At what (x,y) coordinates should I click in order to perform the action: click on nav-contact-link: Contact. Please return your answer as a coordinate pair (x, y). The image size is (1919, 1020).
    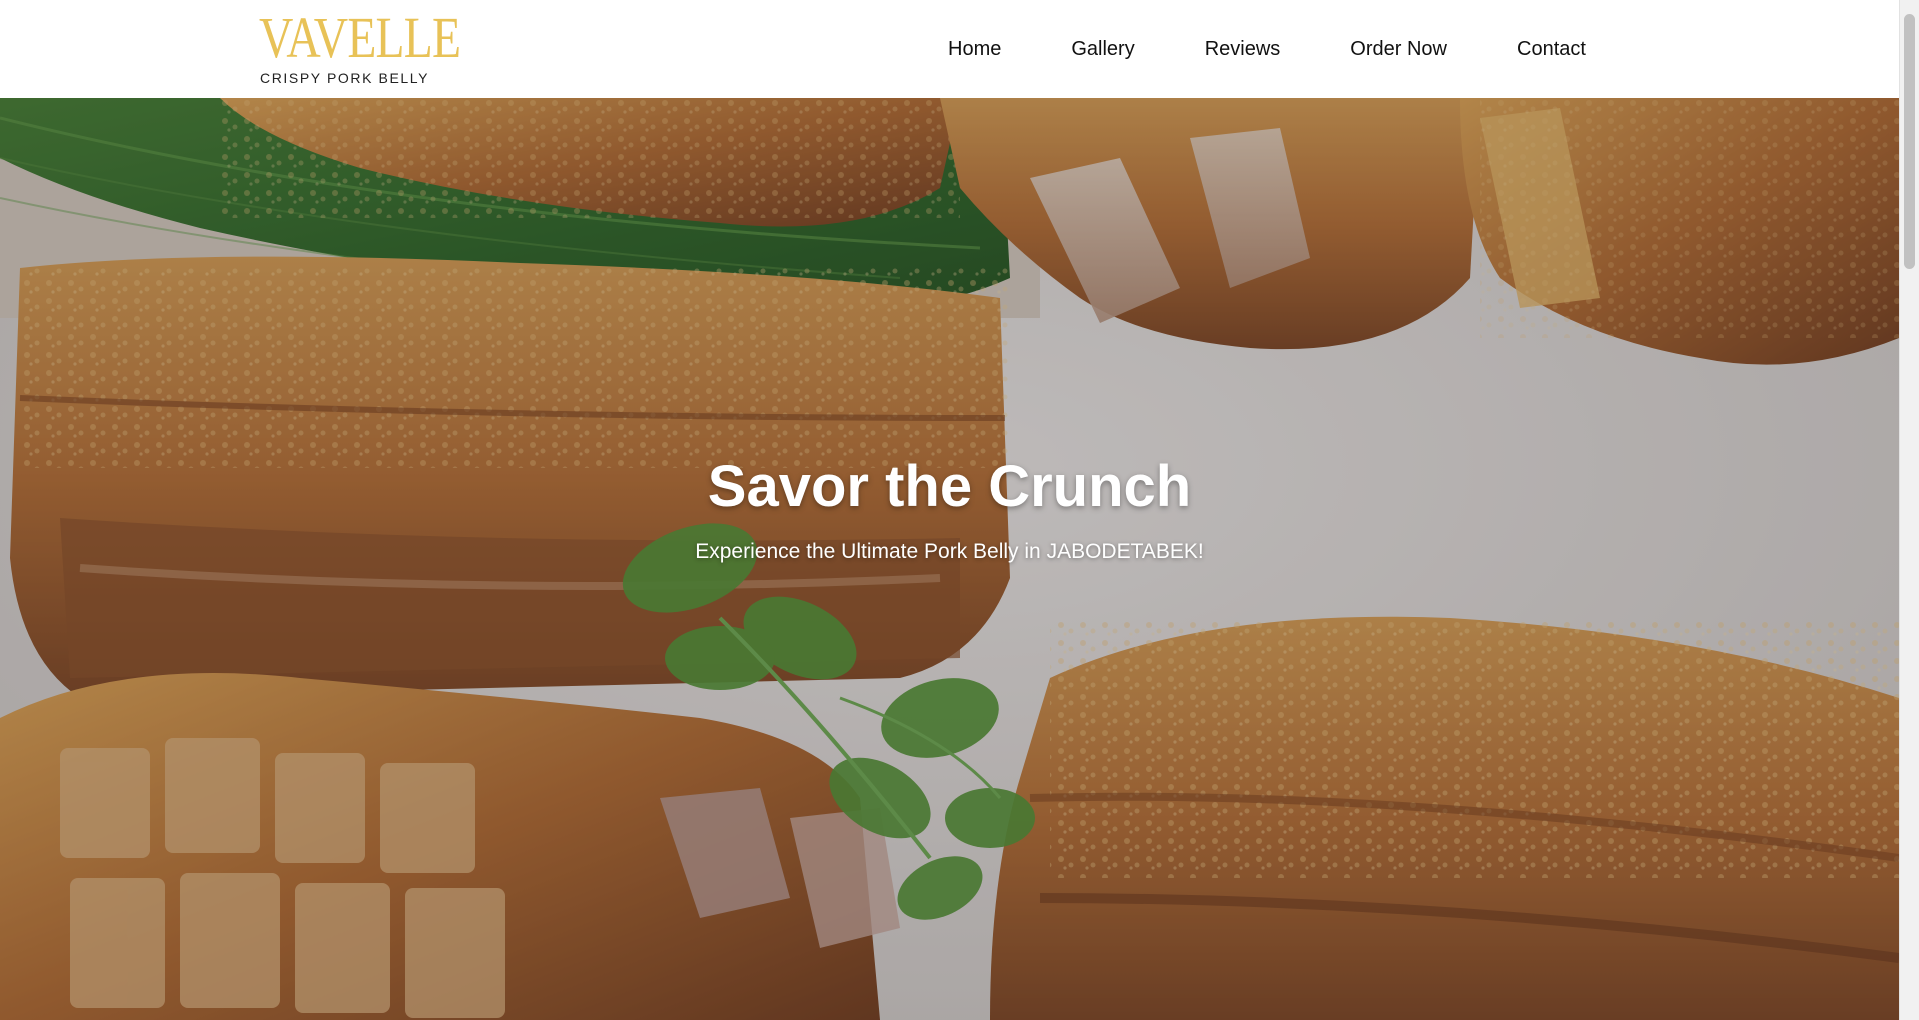
    Looking at the image, I should click on (1551, 49).